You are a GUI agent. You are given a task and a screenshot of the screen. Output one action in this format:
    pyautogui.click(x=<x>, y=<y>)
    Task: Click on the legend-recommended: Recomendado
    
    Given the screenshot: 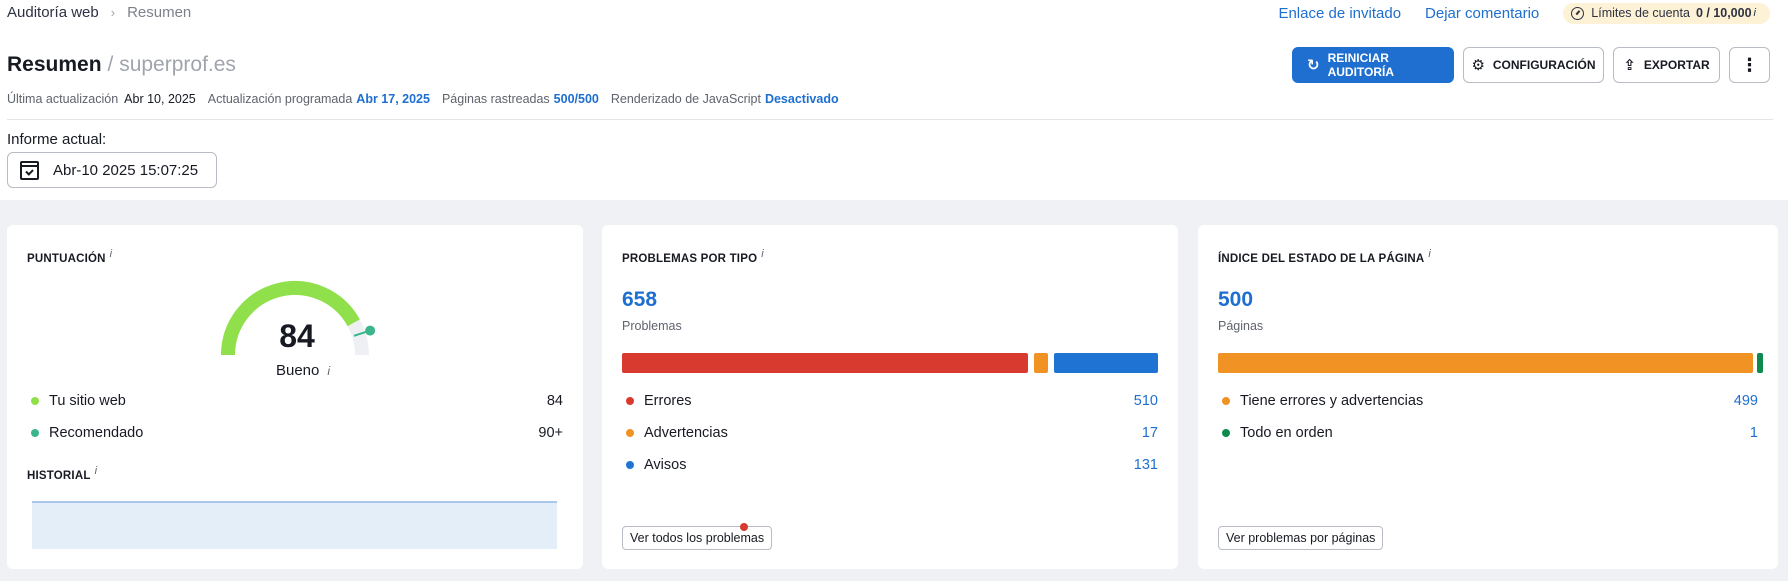 What is the action you would take?
    pyautogui.click(x=85, y=433)
    